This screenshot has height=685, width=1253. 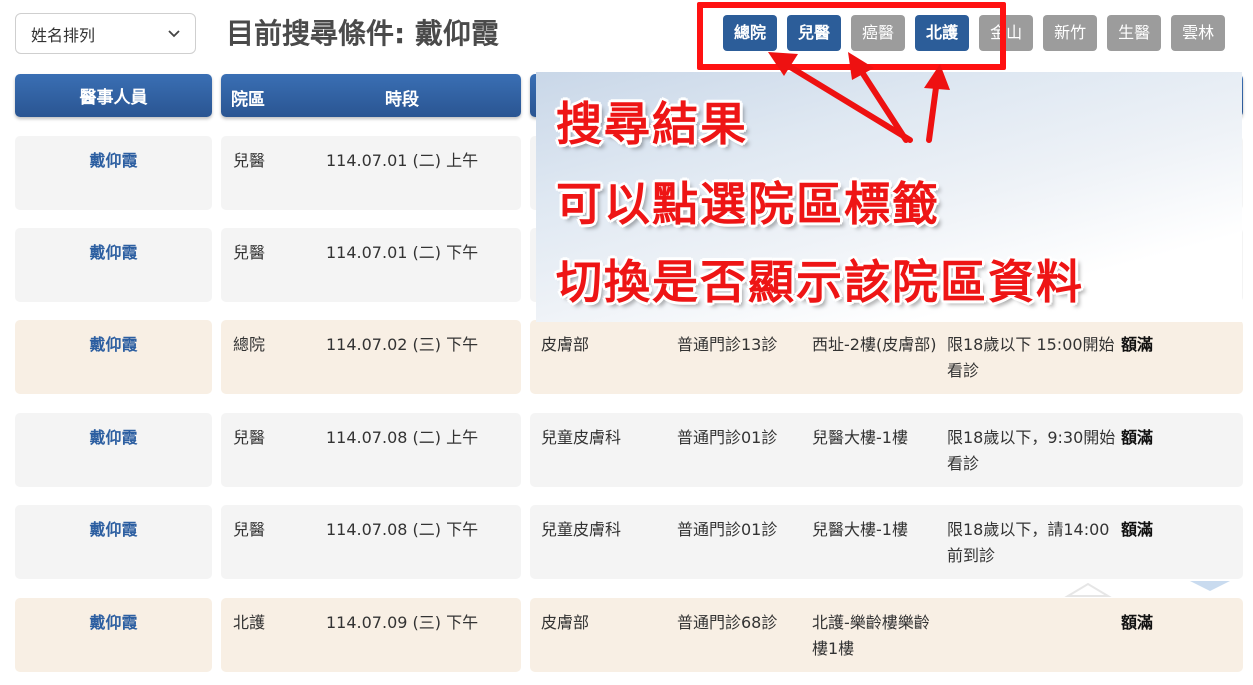 What do you see at coordinates (371, 635) in the screenshot?
I see `row-branch-time: 北護 114.07.09 (三) 下午` at bounding box center [371, 635].